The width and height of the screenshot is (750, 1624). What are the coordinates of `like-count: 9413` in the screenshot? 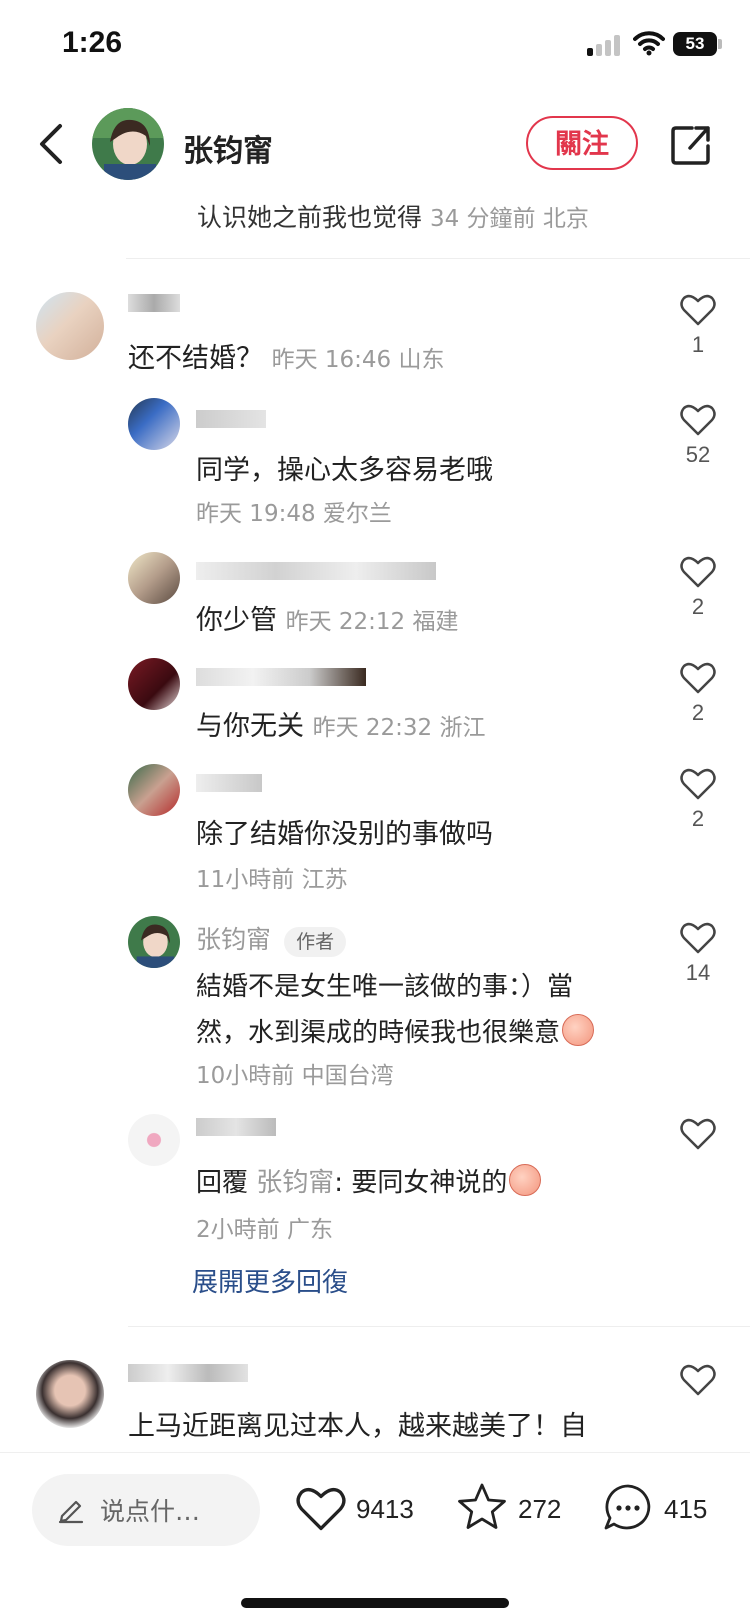 It's located at (385, 1509).